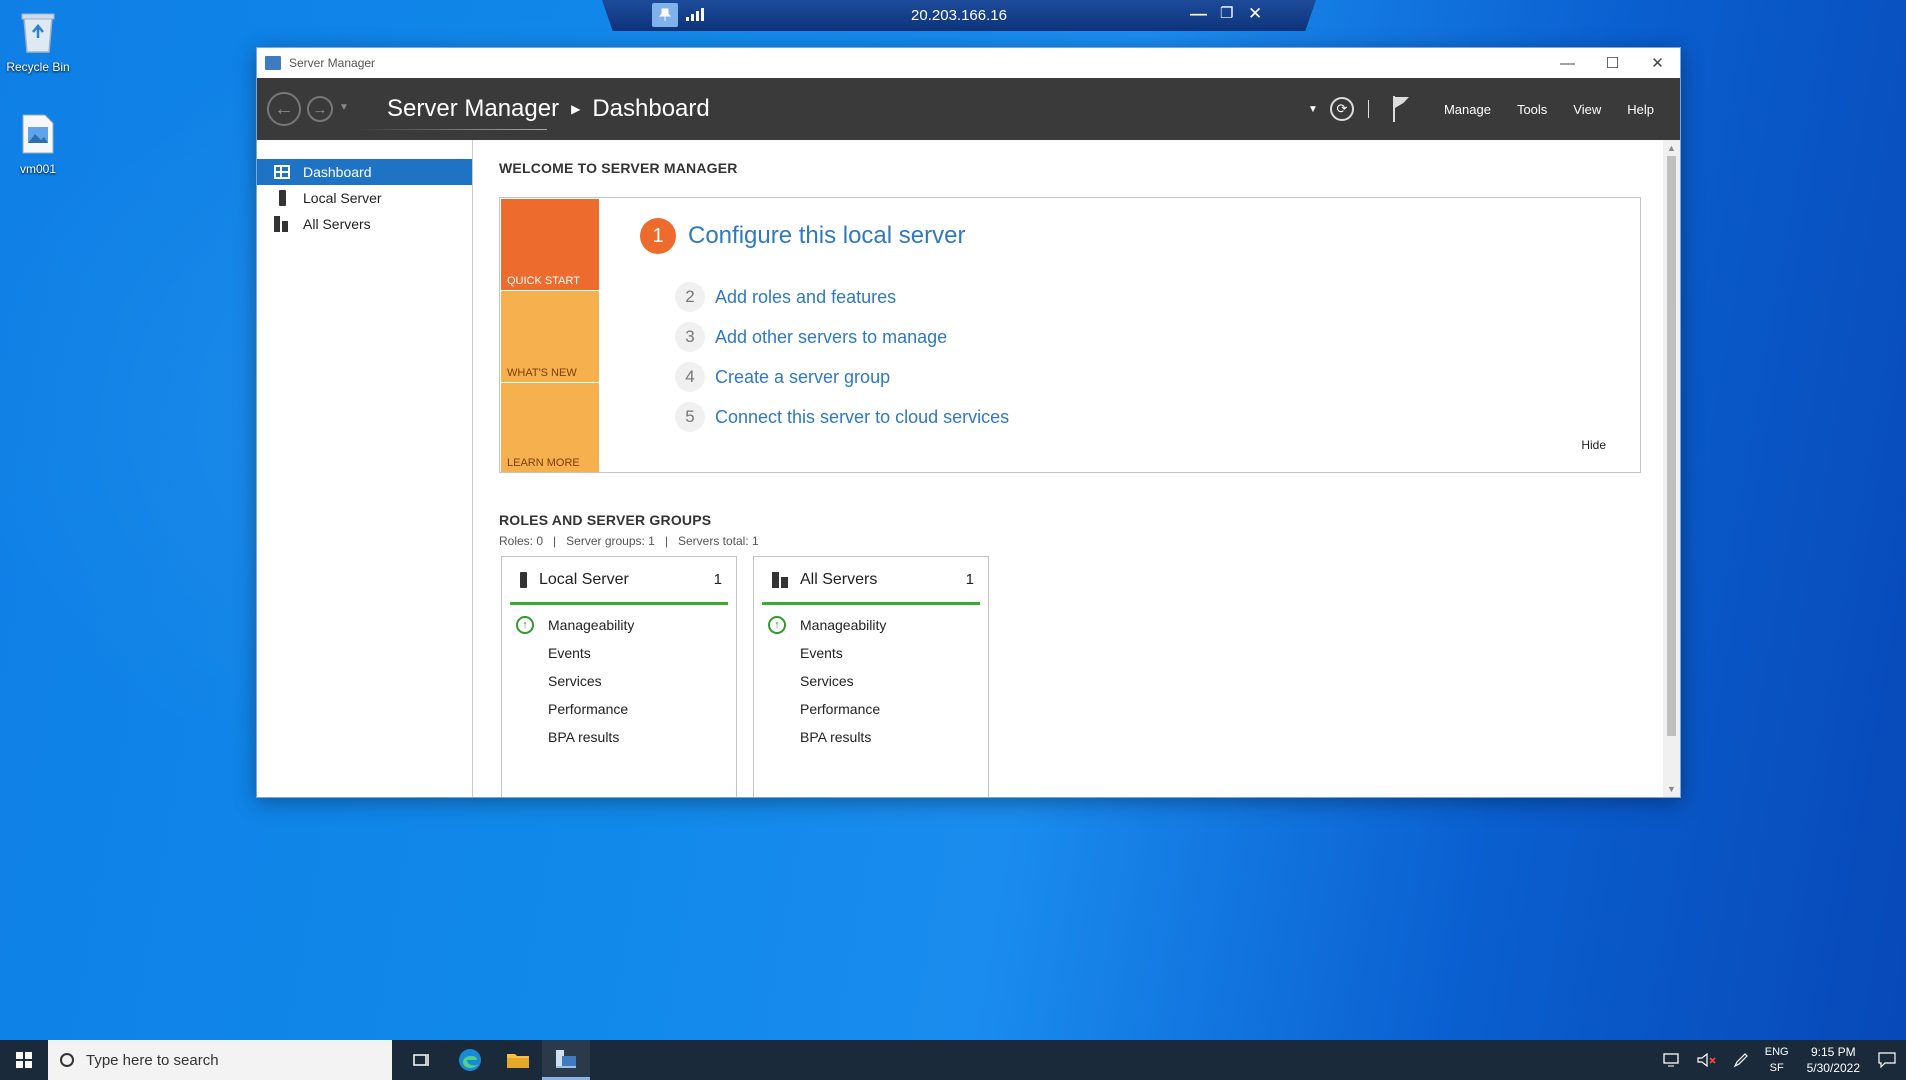  I want to click on breadcrumb-root: Server Manager, so click(473, 109).